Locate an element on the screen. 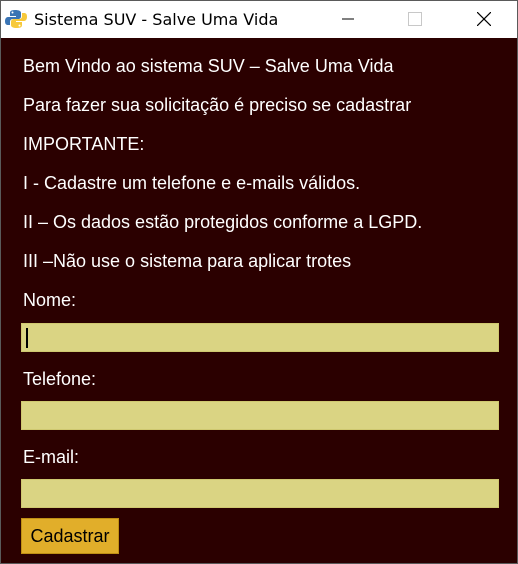  maximize-icon is located at coordinates (415, 19).